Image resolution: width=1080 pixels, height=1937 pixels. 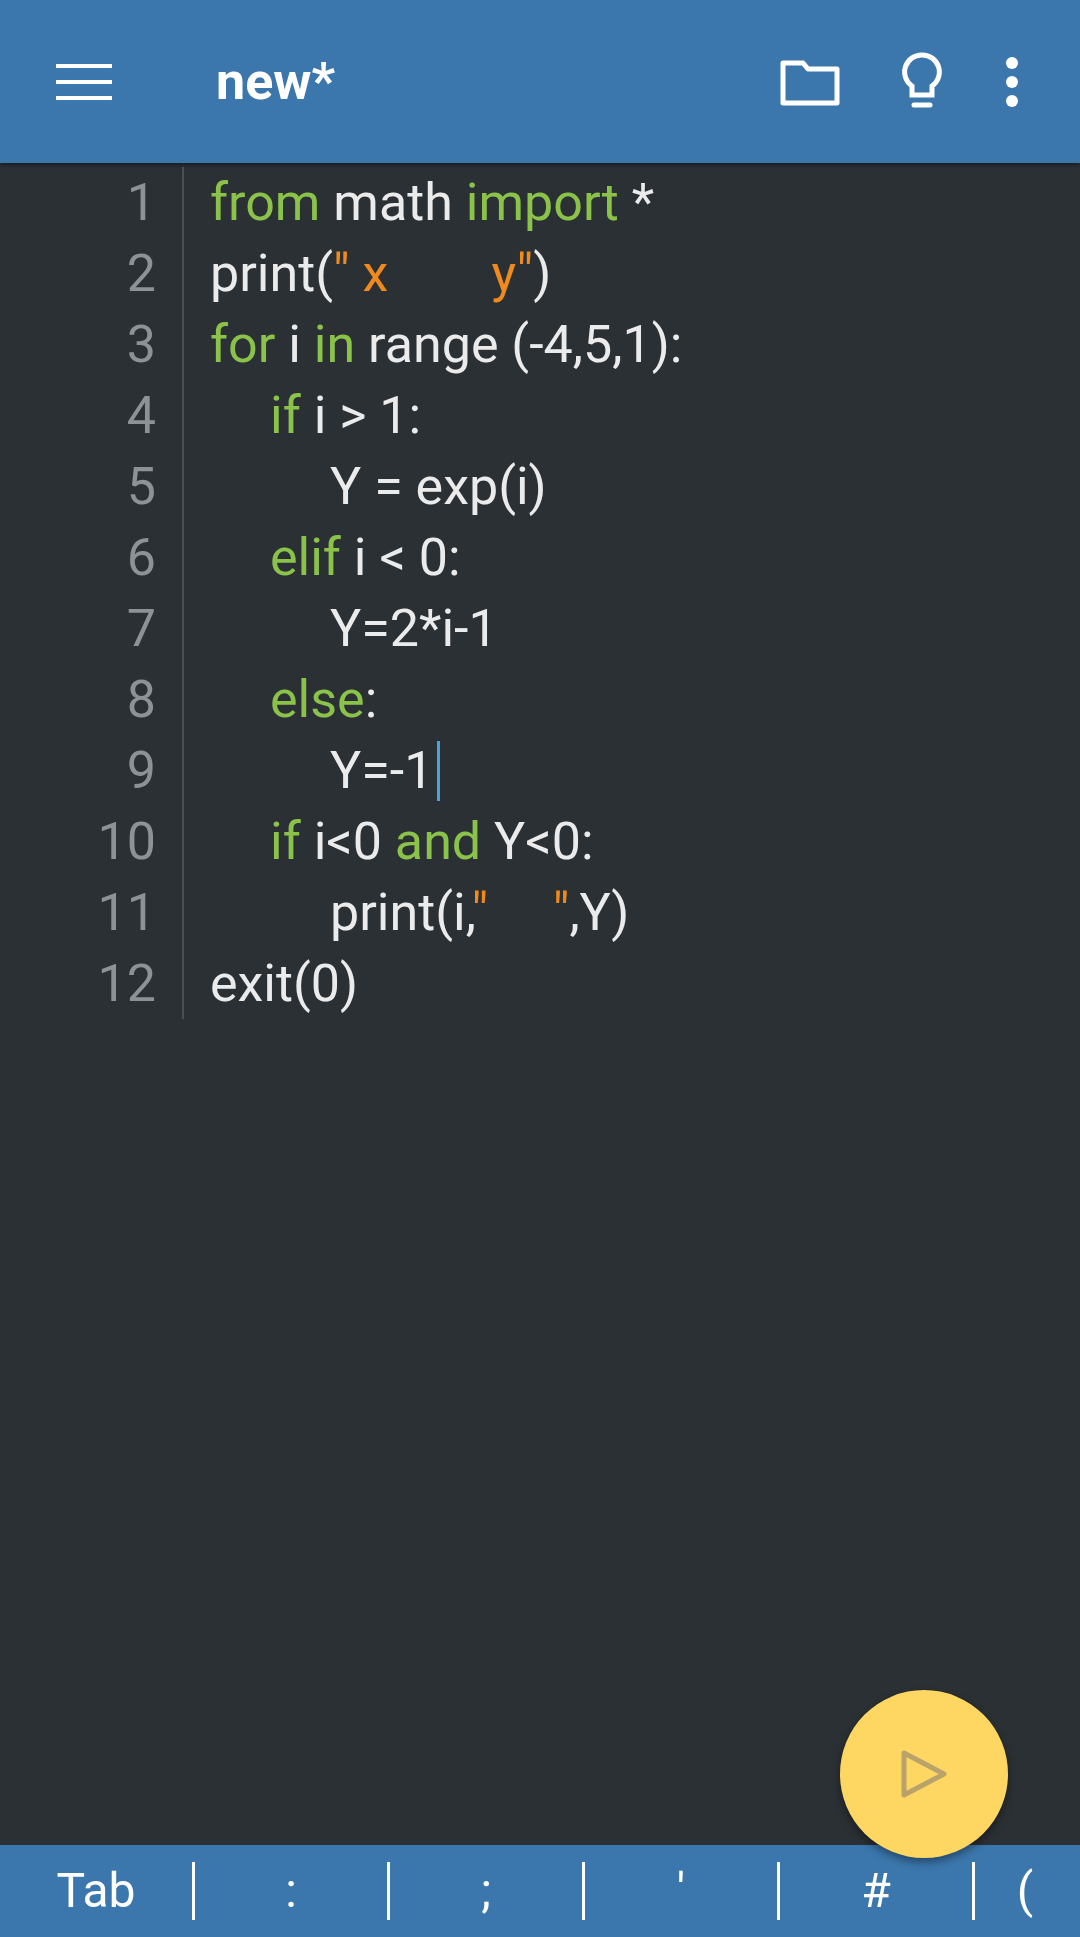 What do you see at coordinates (432, 841) in the screenshot?
I see `code-line: if i<0 and Y<0:` at bounding box center [432, 841].